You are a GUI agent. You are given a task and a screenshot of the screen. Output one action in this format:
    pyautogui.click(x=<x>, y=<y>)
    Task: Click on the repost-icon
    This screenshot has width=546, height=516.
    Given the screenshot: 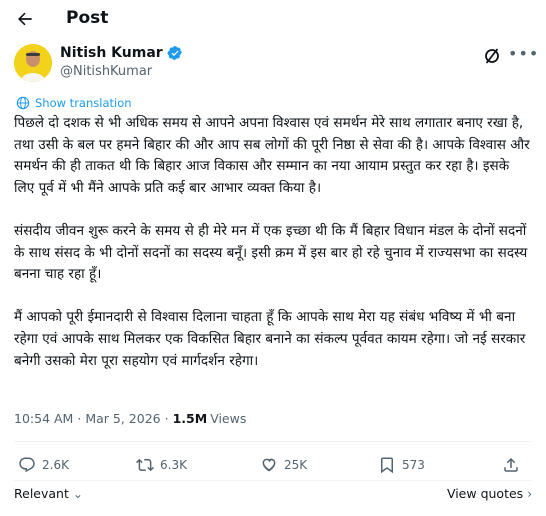 What is the action you would take?
    pyautogui.click(x=145, y=465)
    